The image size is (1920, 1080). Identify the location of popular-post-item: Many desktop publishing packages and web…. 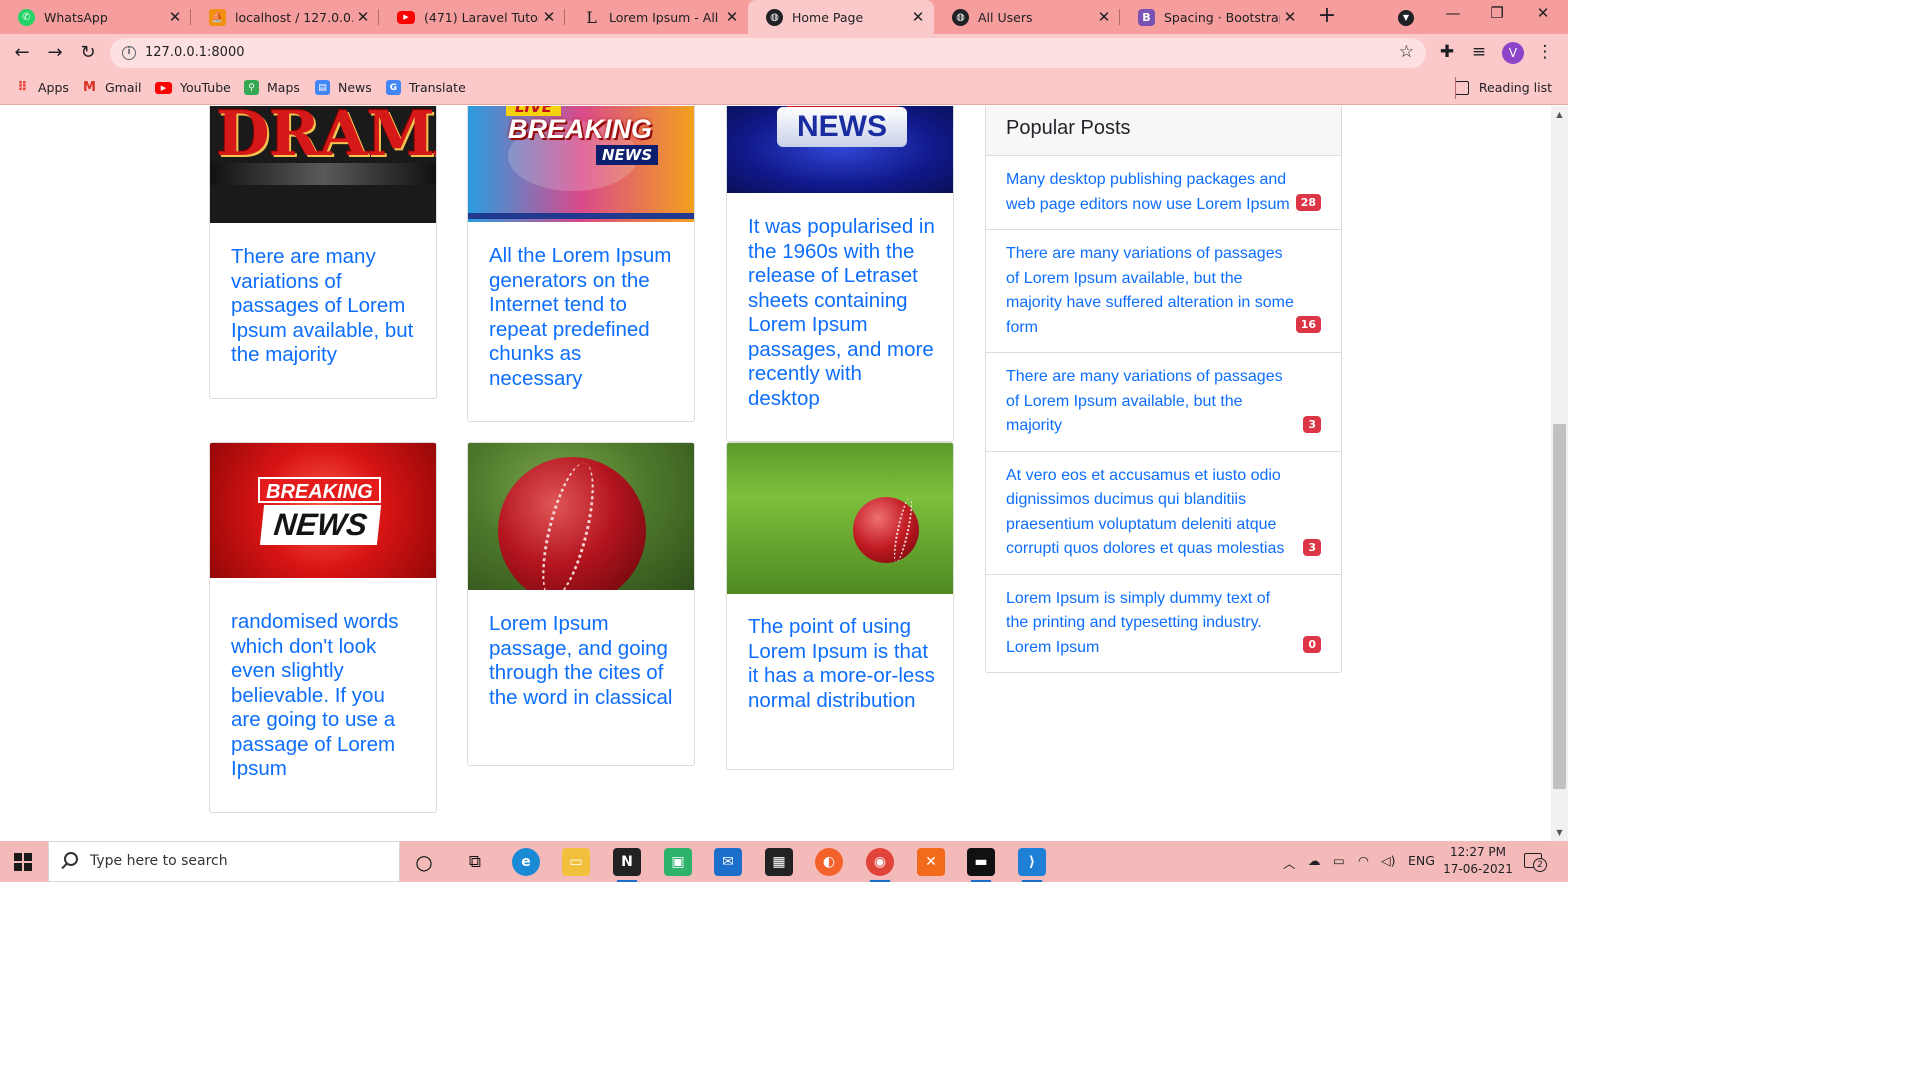
(1163, 193).